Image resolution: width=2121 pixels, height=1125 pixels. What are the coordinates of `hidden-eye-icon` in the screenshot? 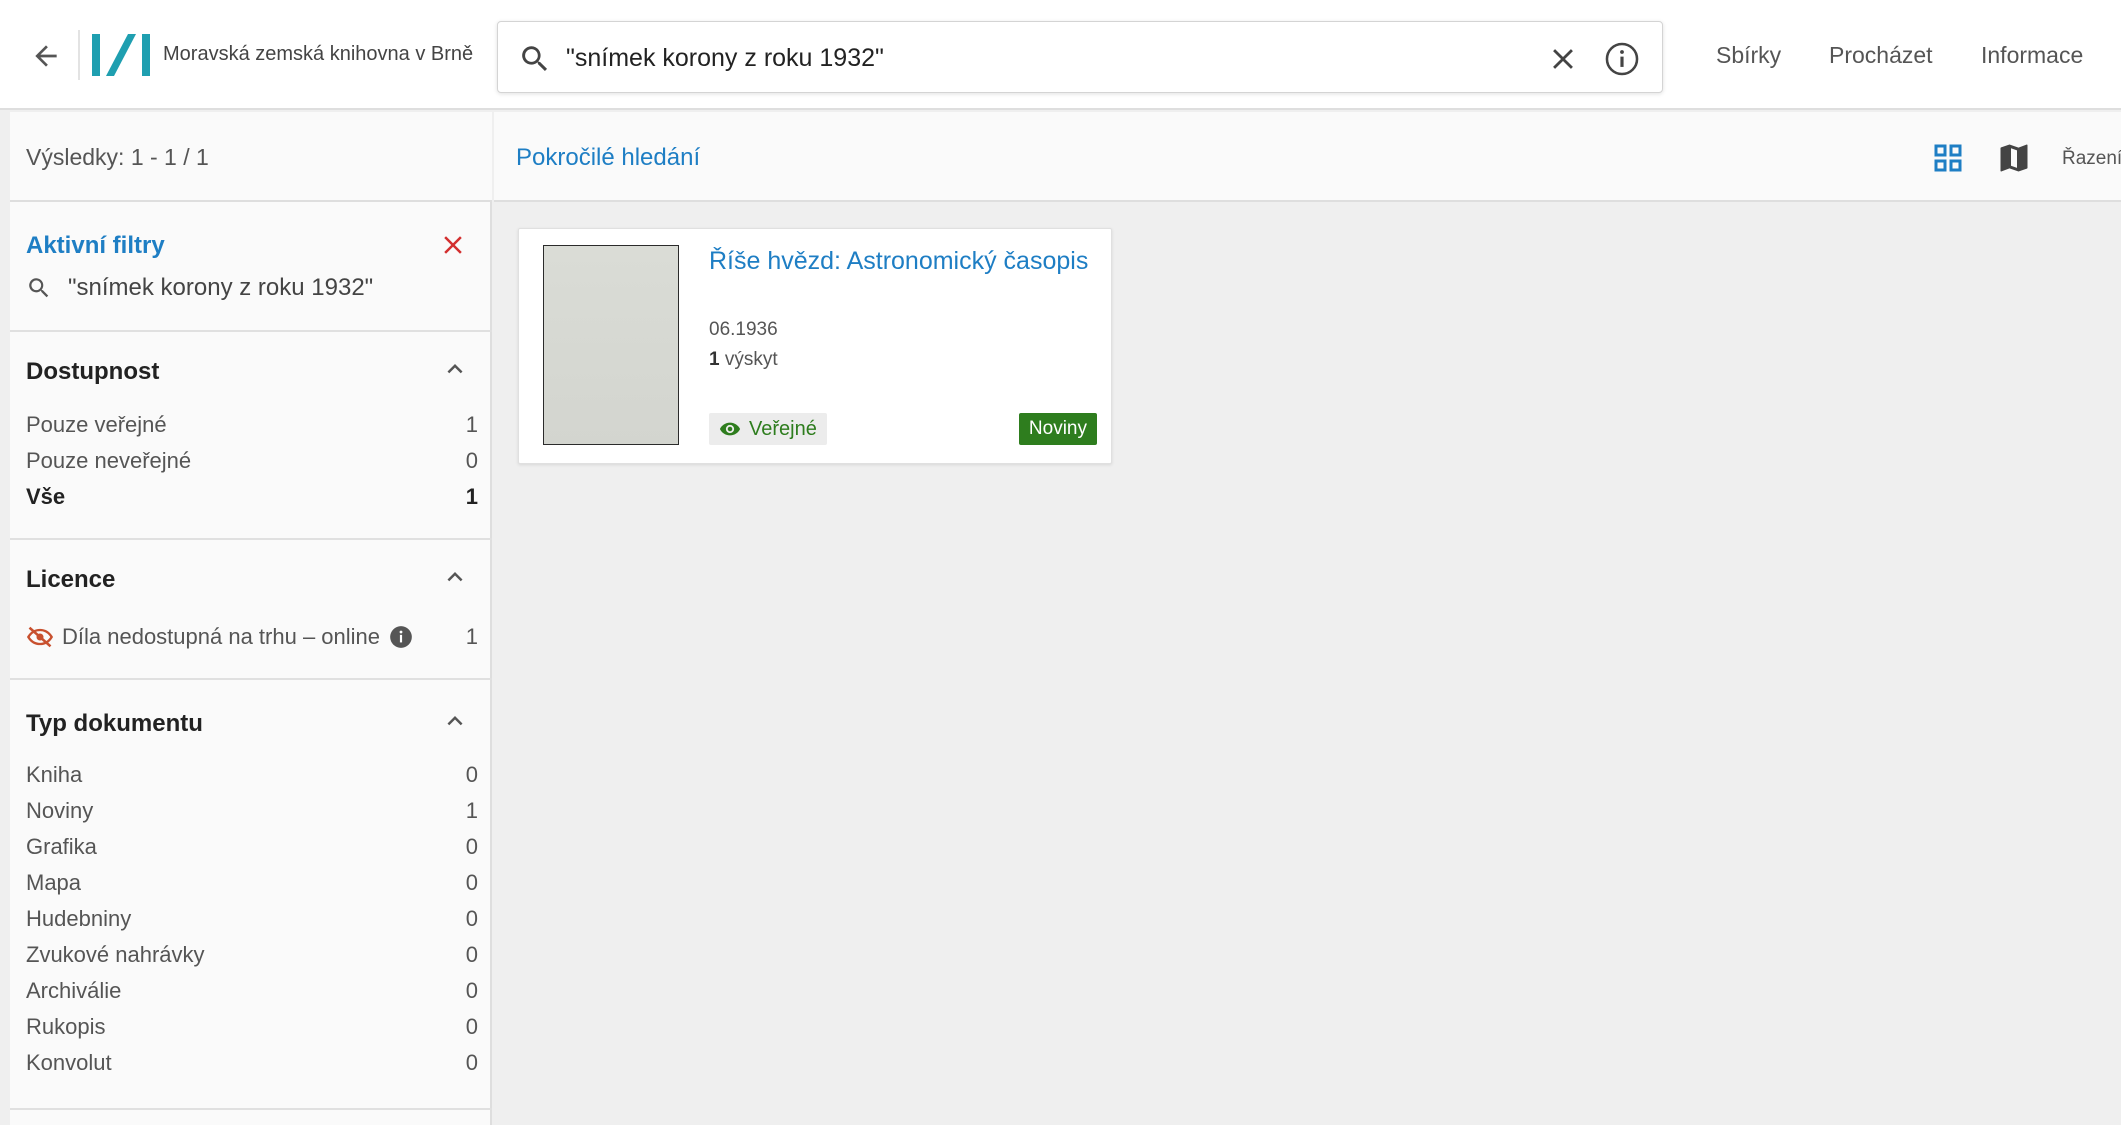 It's located at (40, 637).